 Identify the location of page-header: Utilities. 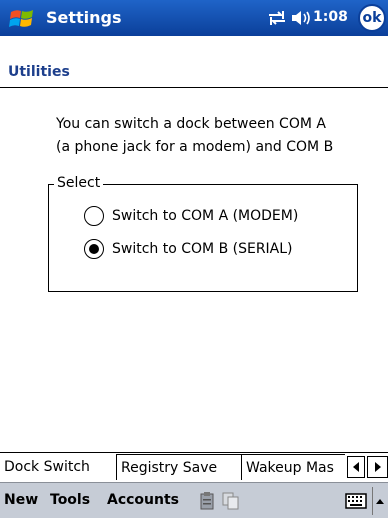
(194, 62).